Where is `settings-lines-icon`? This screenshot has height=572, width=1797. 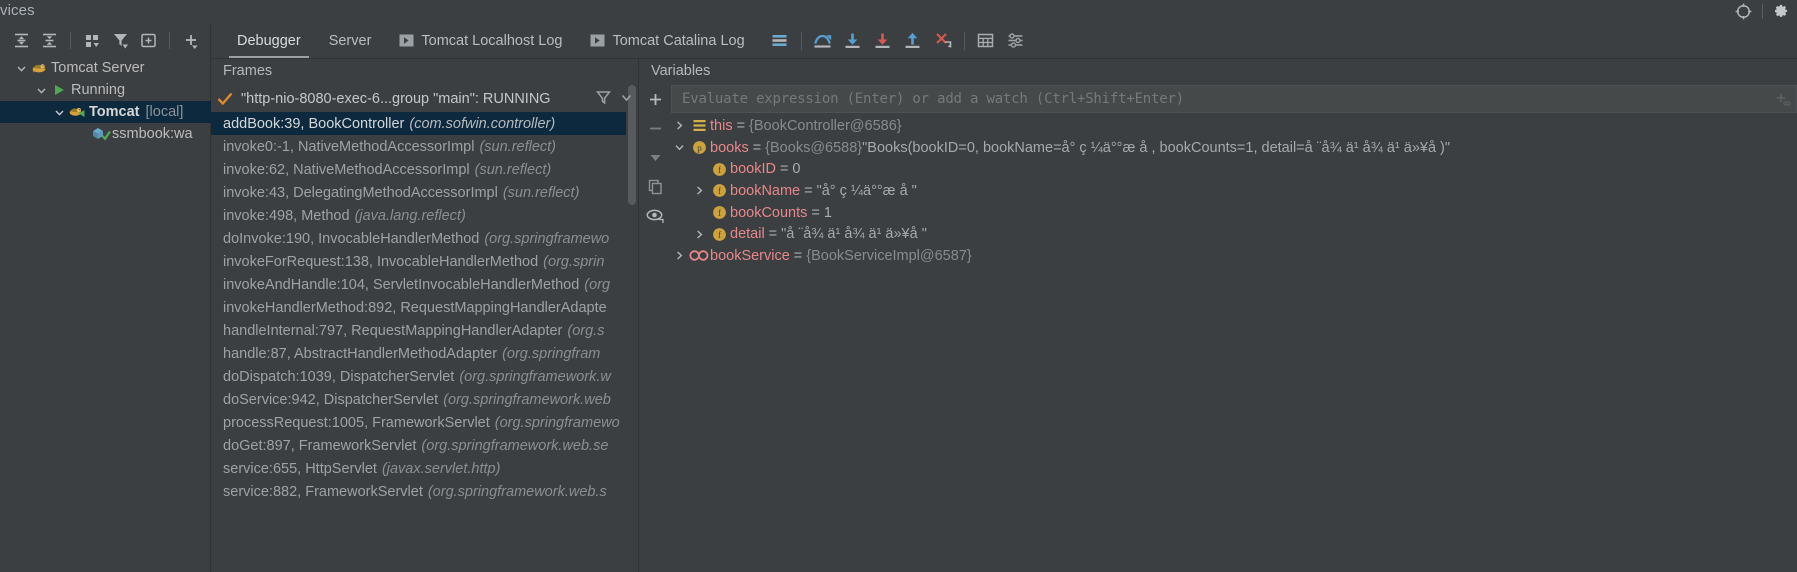
settings-lines-icon is located at coordinates (1016, 41).